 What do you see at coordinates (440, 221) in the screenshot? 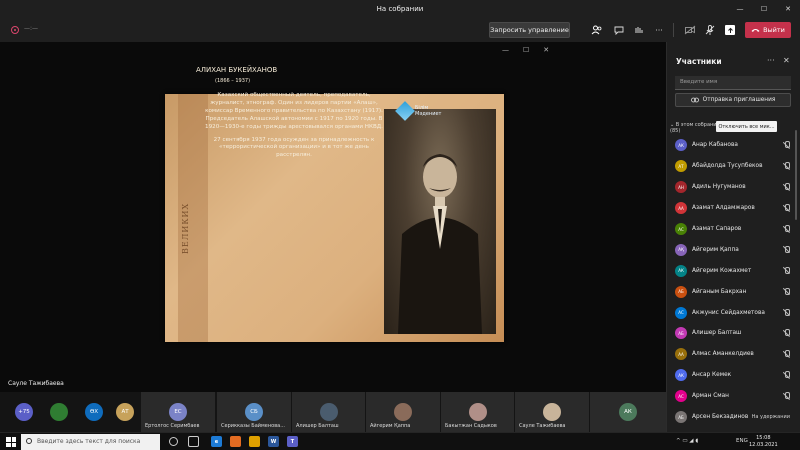
I see `portrait-photo` at bounding box center [440, 221].